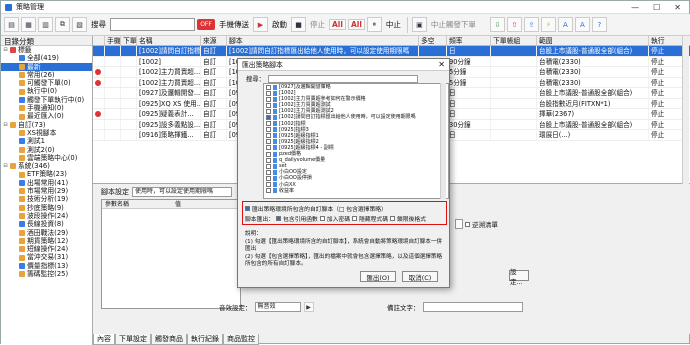 The width and height of the screenshot is (690, 345). I want to click on note-input, so click(472, 307).